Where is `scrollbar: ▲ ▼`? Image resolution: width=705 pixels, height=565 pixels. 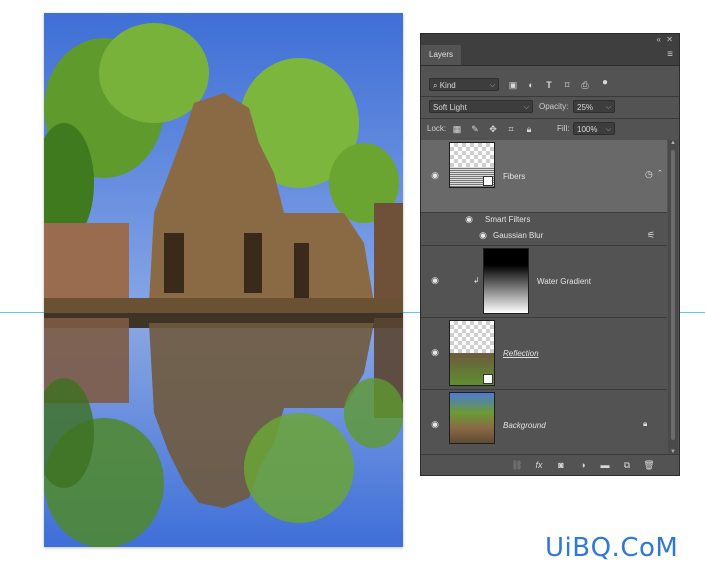
scrollbar: ▲ ▼ is located at coordinates (673, 297).